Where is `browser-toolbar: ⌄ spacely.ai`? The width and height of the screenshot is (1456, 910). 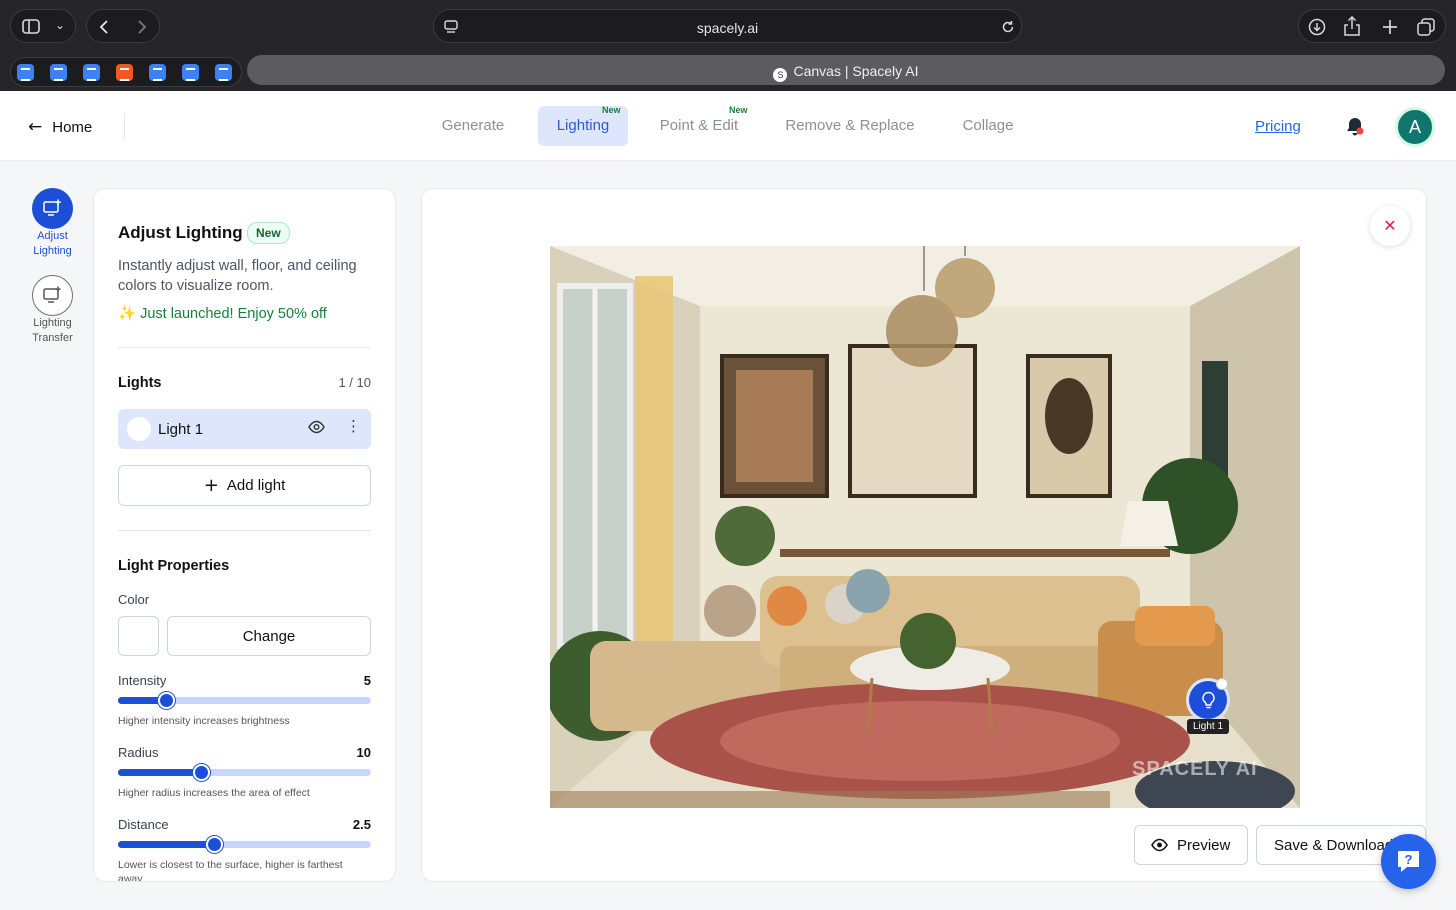
browser-toolbar: ⌄ spacely.ai is located at coordinates (728, 26).